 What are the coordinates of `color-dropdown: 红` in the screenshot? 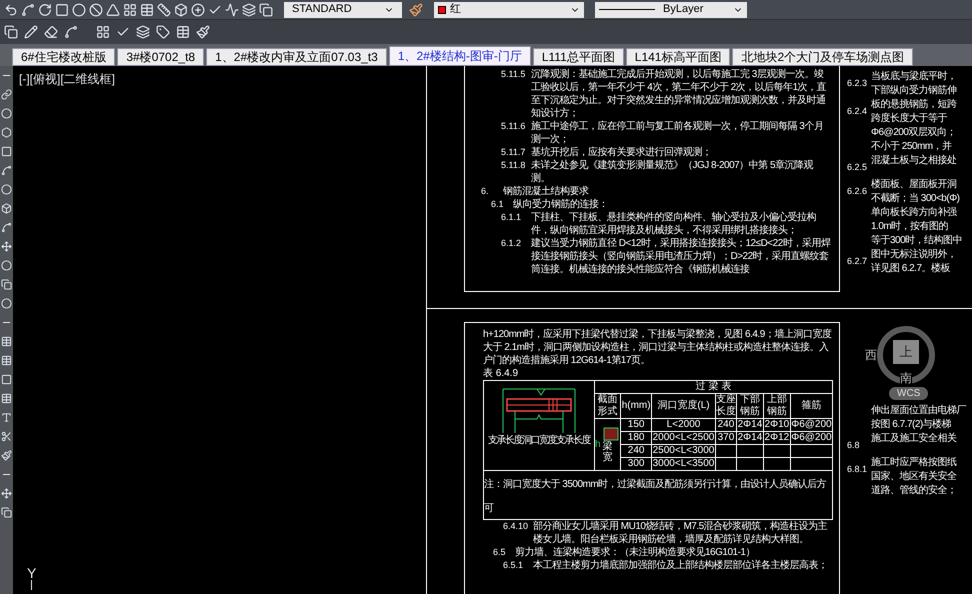 It's located at (509, 10).